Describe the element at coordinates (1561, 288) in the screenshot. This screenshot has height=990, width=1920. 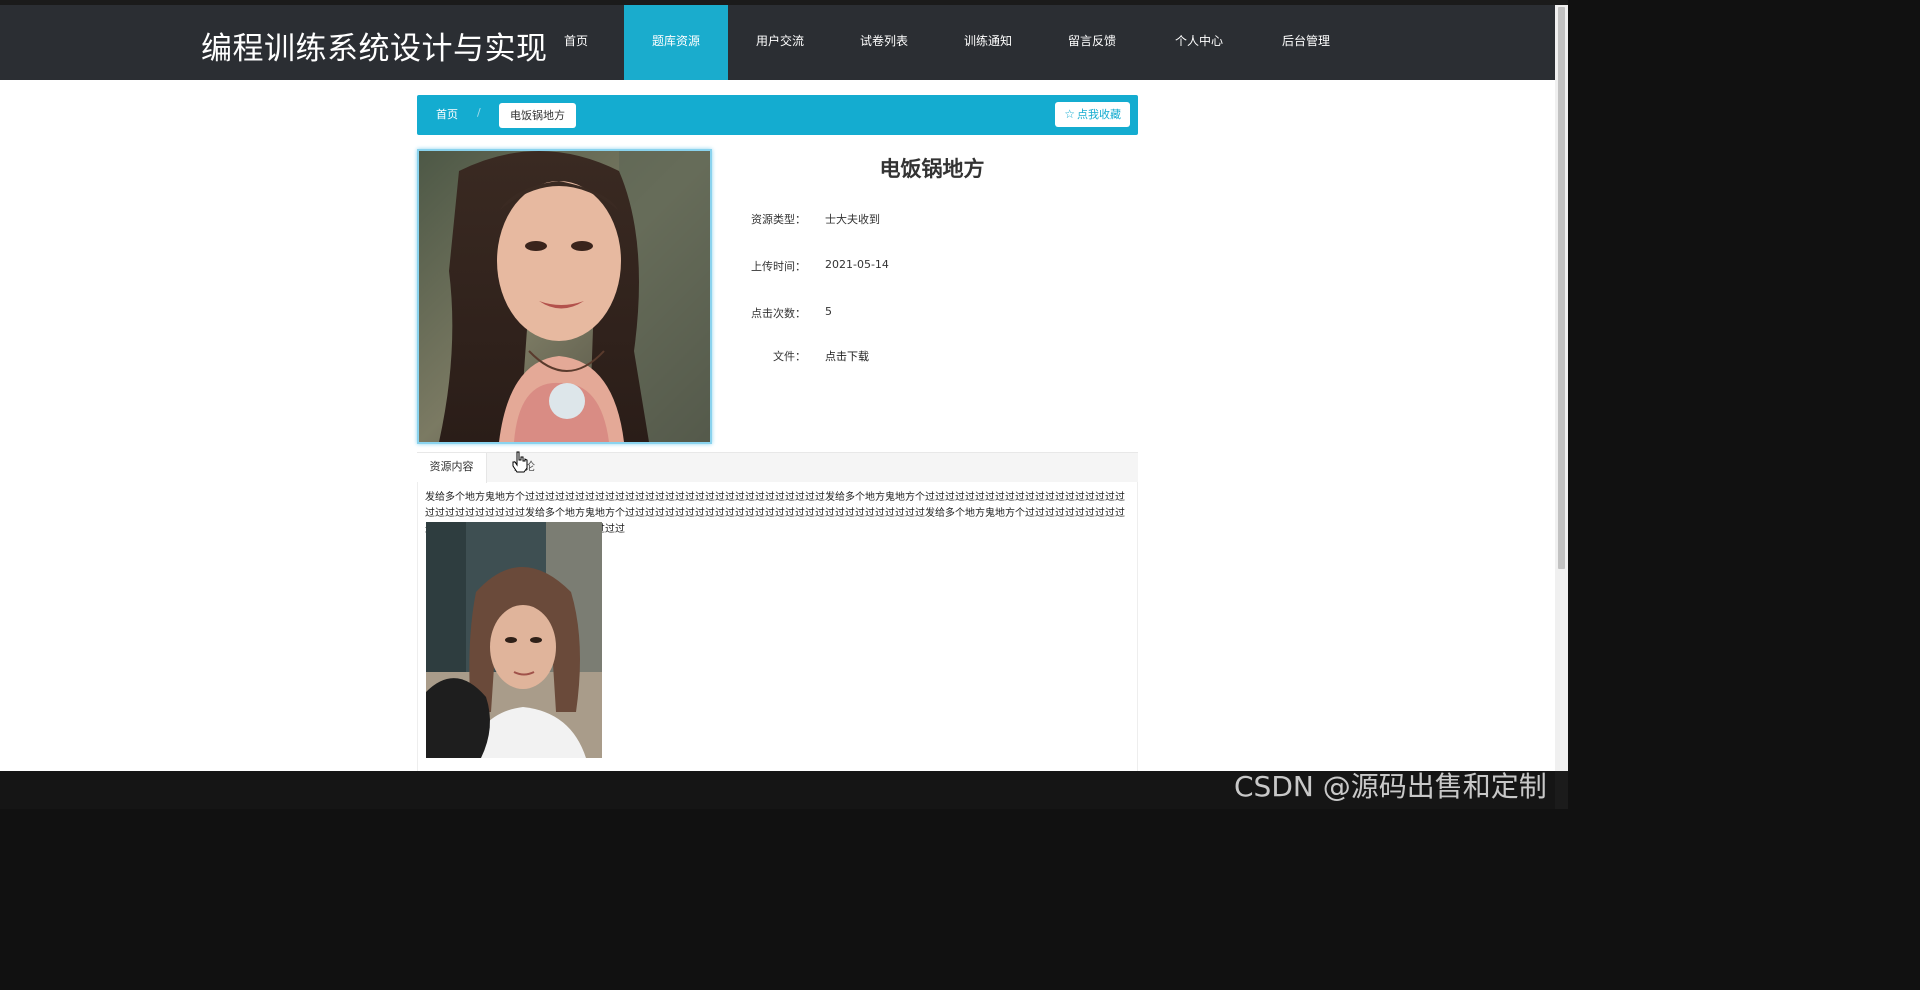
I see `scrollbar-thumb` at that location.